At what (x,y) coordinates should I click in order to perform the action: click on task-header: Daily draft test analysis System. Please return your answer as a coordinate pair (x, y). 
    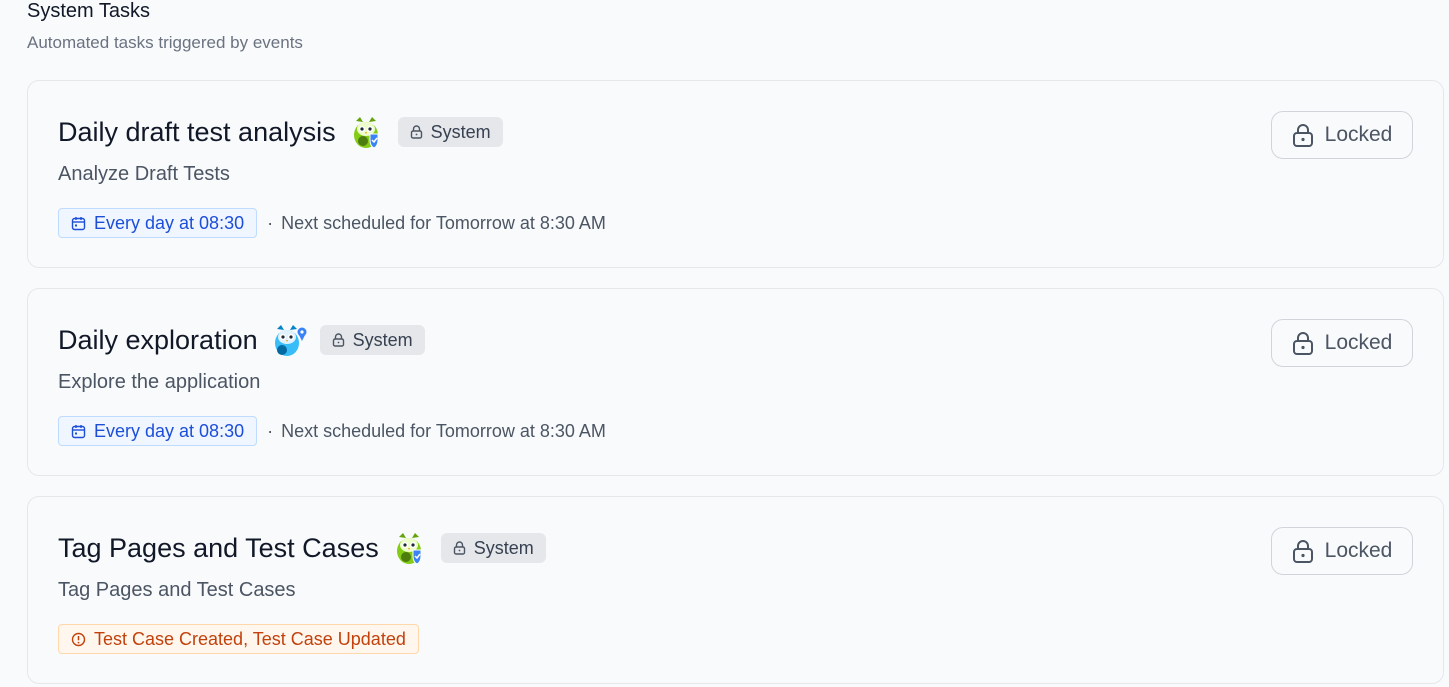
    Looking at the image, I should click on (280, 132).